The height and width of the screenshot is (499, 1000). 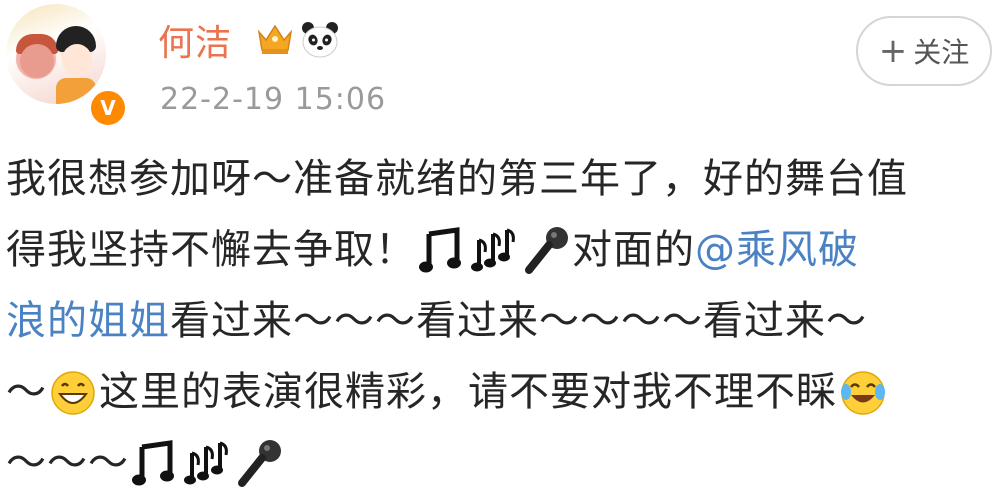 What do you see at coordinates (457, 179) in the screenshot?
I see `post-line: 我很想参加呀～准备就绪的第三年了，好的舞台值` at bounding box center [457, 179].